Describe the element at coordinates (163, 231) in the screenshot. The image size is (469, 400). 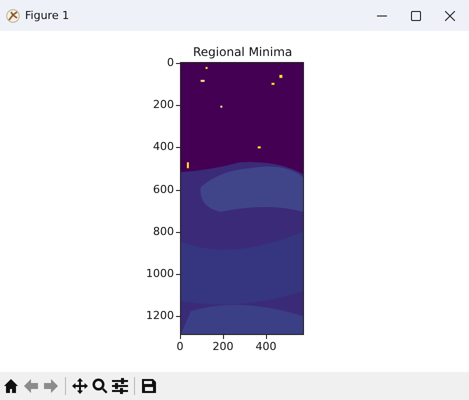
I see `tick-label: 800` at that location.